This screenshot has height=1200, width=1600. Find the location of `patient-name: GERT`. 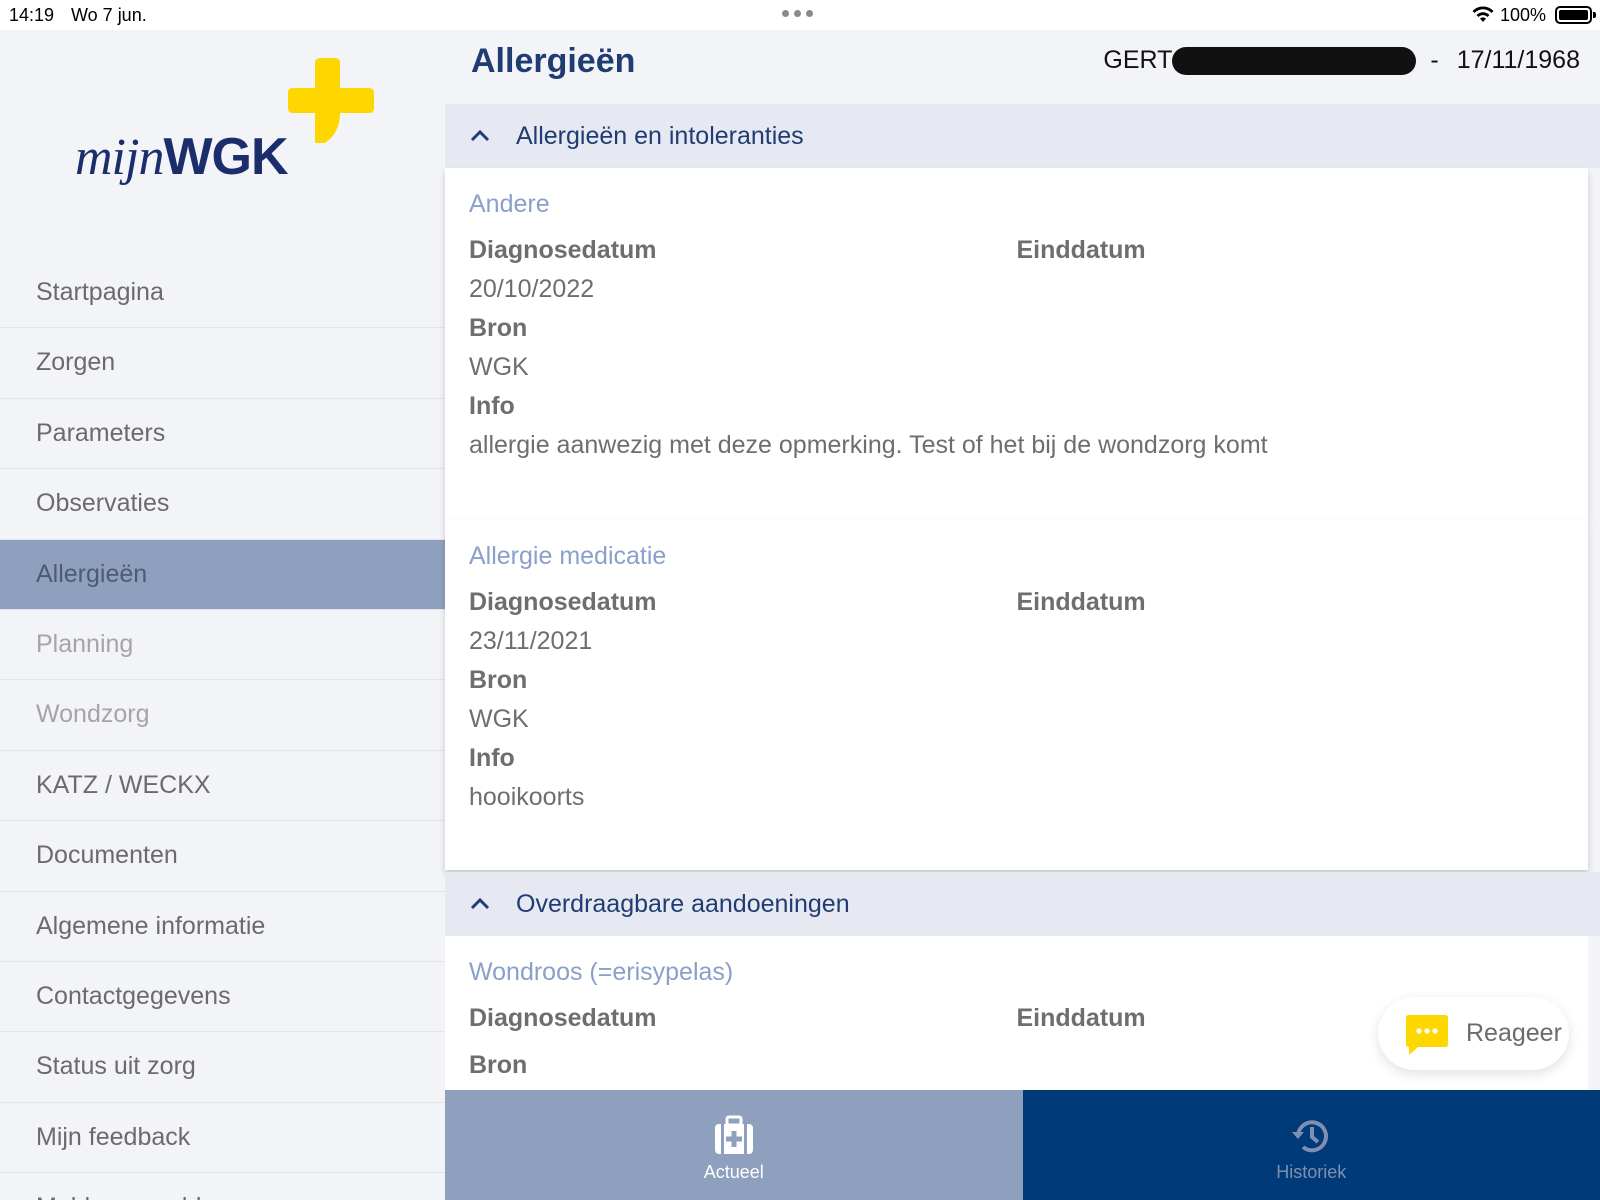

patient-name: GERT is located at coordinates (1138, 60).